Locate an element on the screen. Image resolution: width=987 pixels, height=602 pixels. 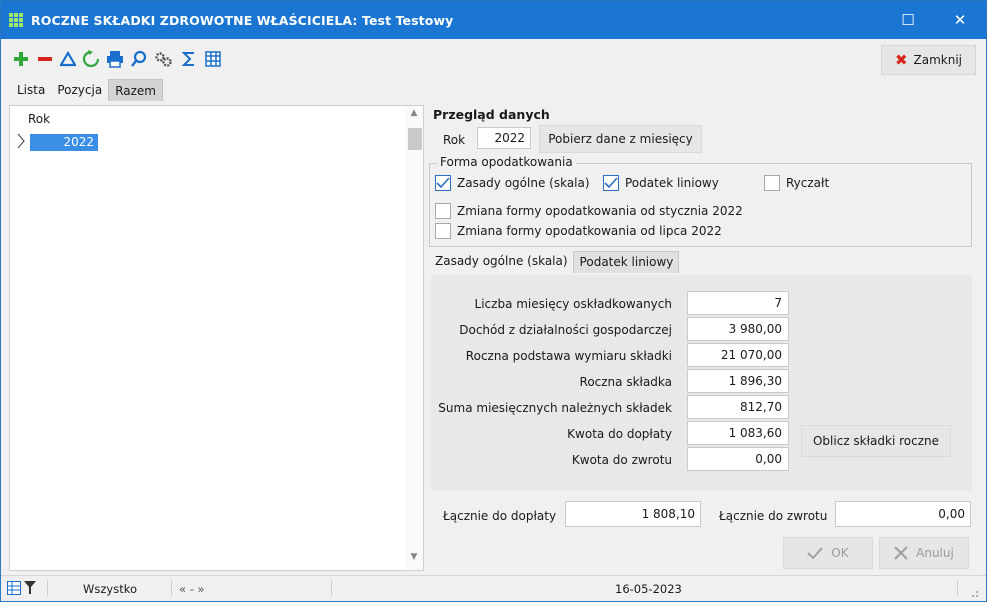
scroll-thumb is located at coordinates (415, 139).